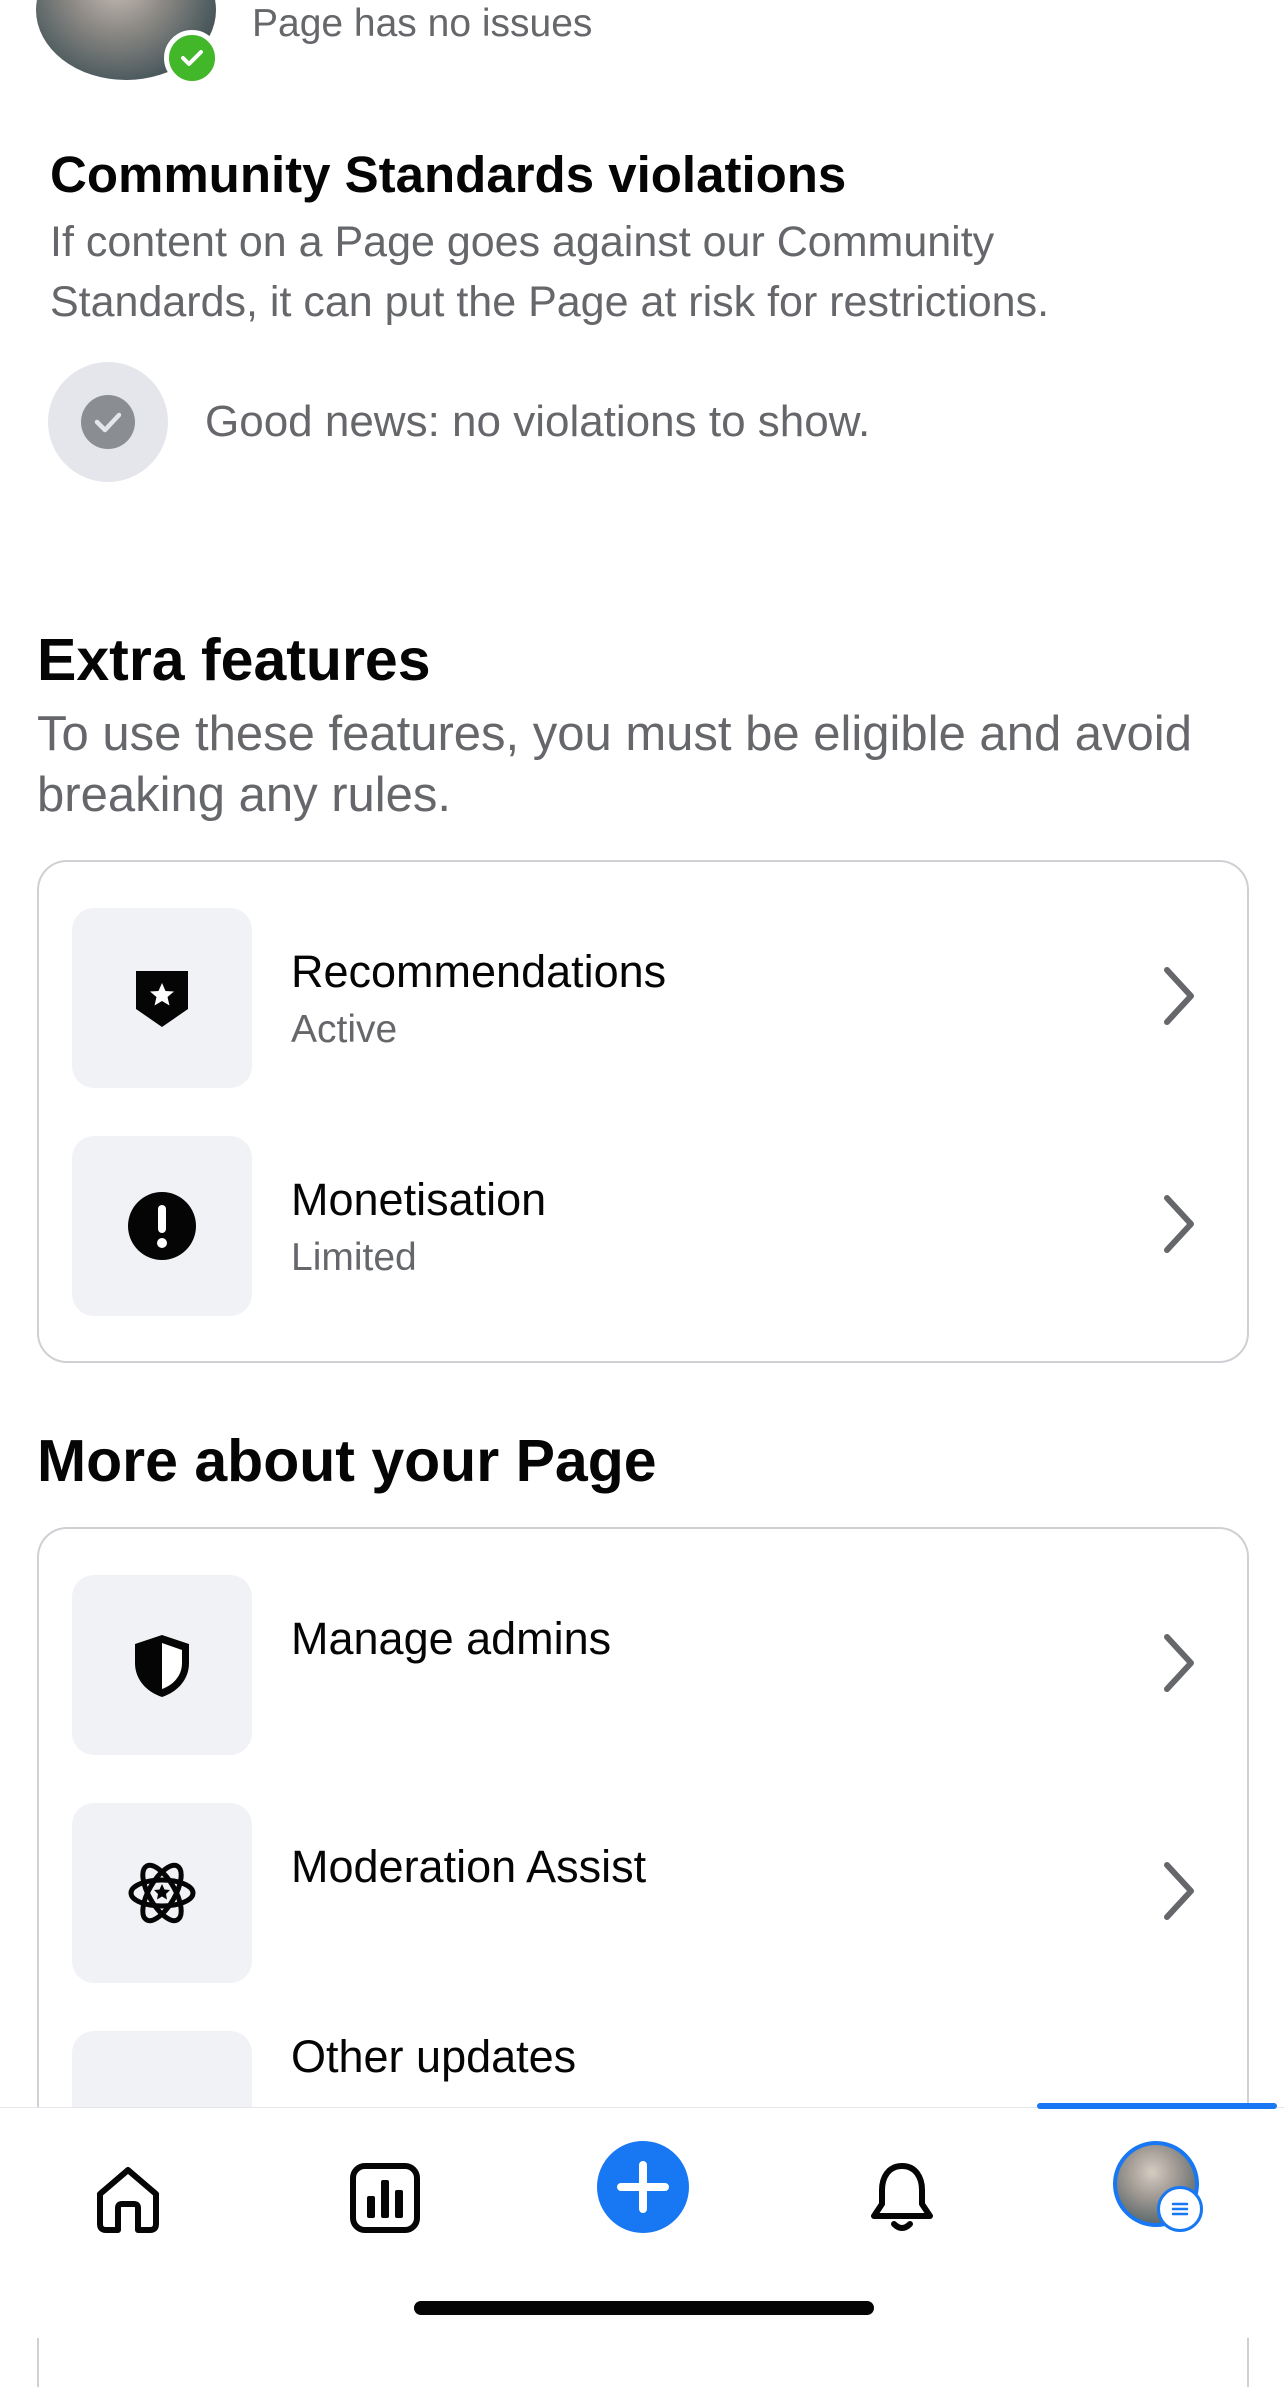 This screenshot has height=2387, width=1284. What do you see at coordinates (644, 2308) in the screenshot?
I see `home-indicator` at bounding box center [644, 2308].